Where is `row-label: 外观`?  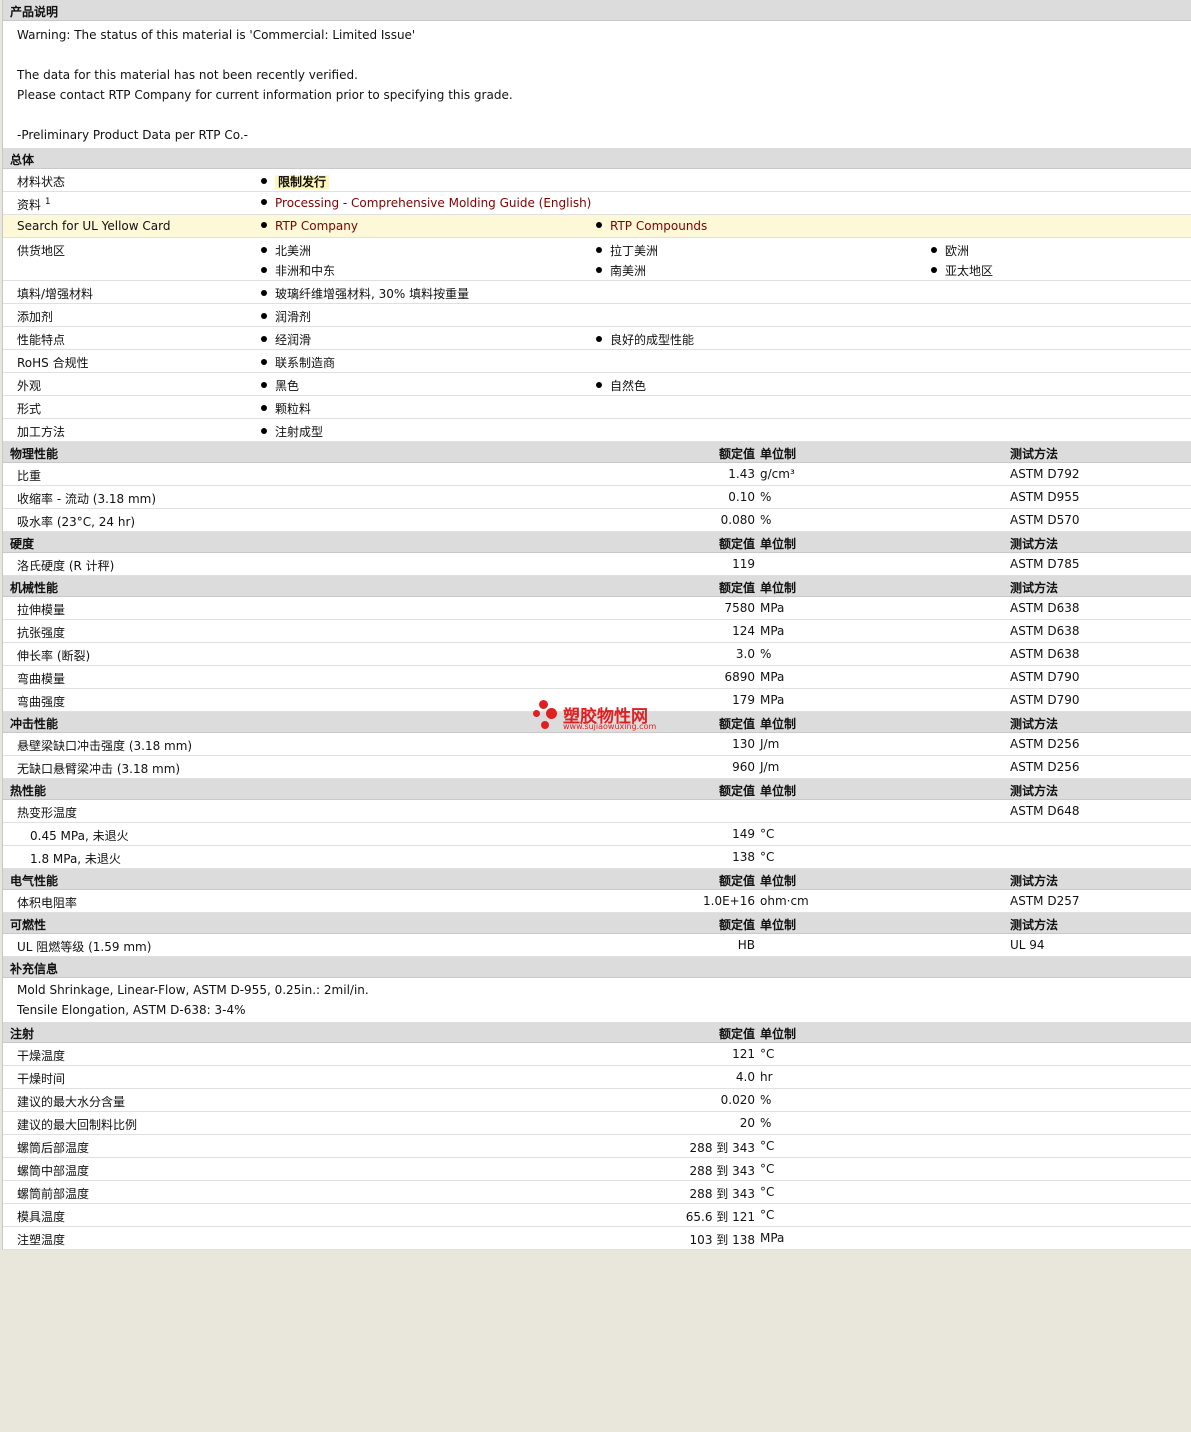
row-label: 外观 is located at coordinates (29, 386).